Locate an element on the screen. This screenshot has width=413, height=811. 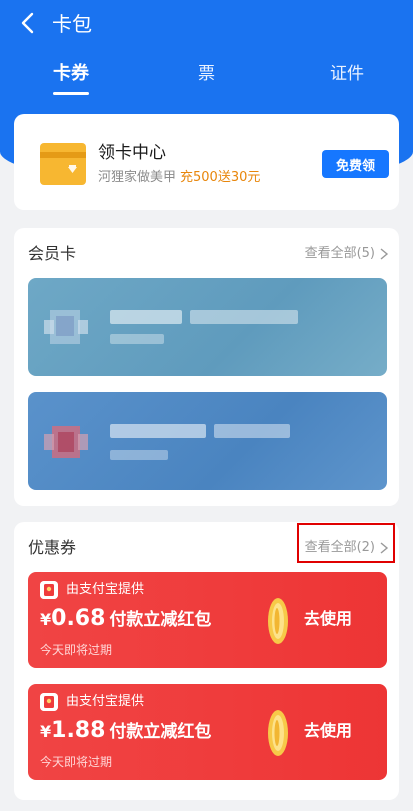
annotation-highlight-box is located at coordinates (346, 543).